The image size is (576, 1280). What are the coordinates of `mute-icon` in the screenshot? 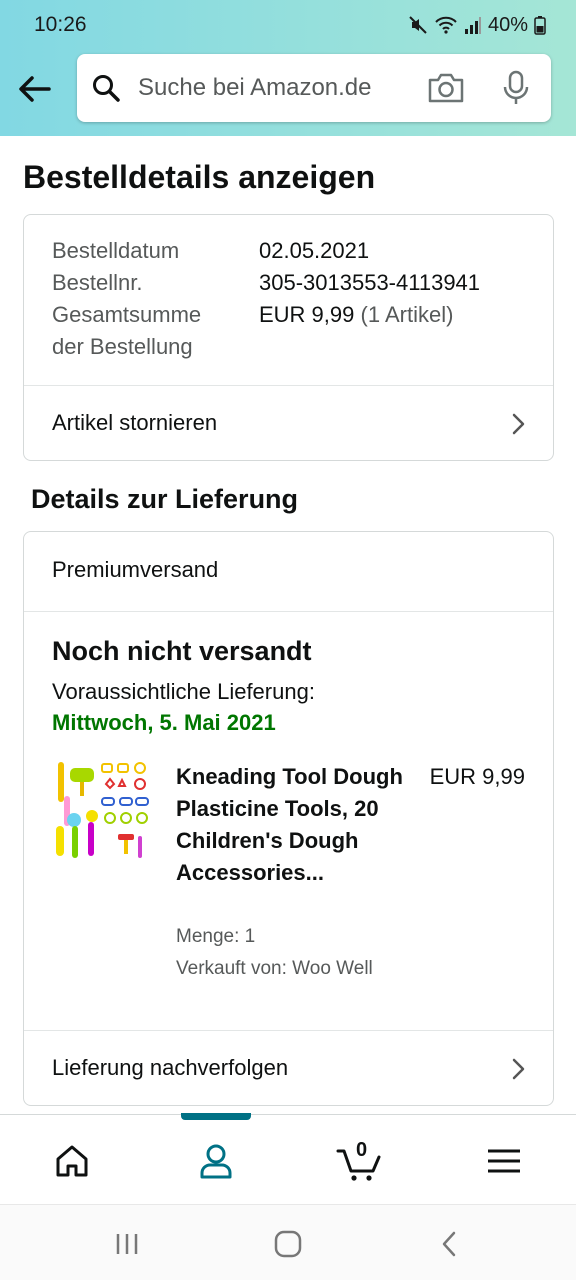 It's located at (418, 25).